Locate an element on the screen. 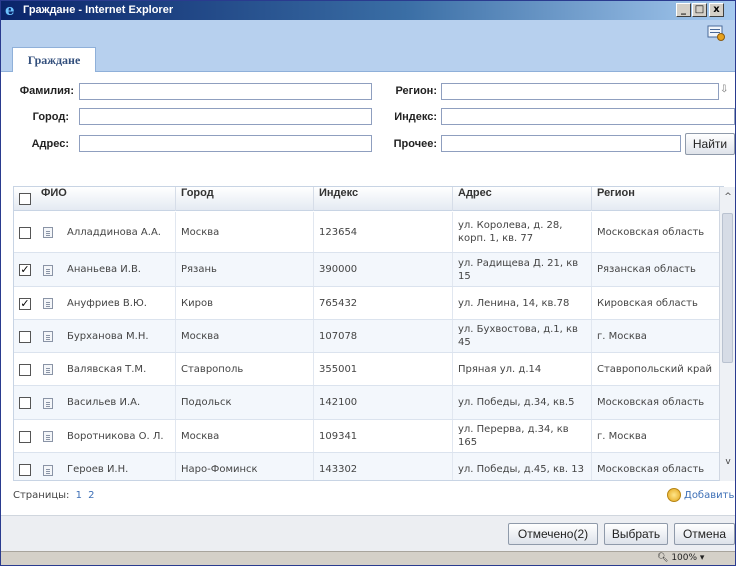 This screenshot has width=736, height=566. cell-region: Ставропольский край is located at coordinates (654, 369).